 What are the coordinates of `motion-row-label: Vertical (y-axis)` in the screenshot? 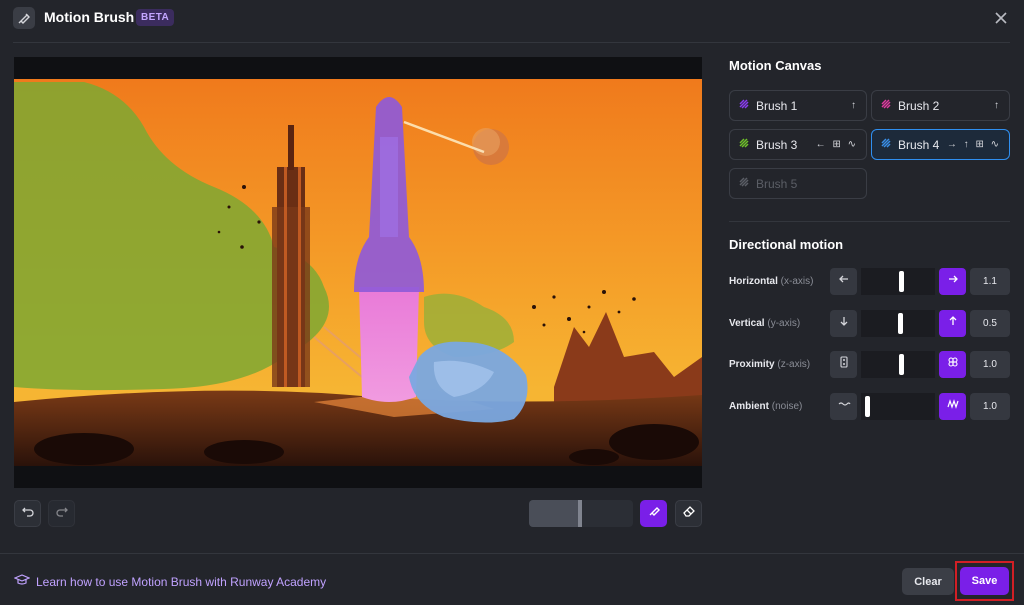 It's located at (764, 323).